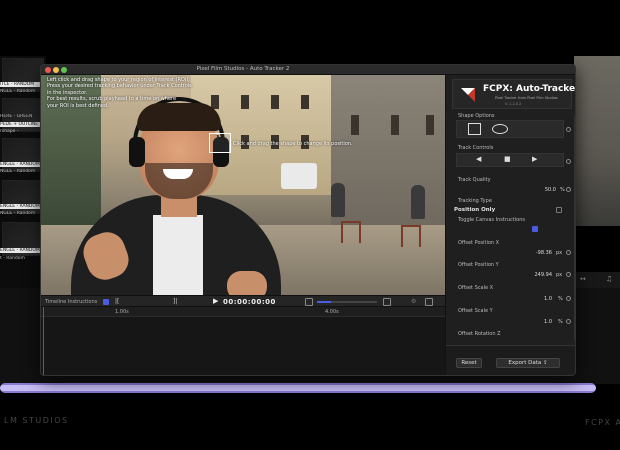  What do you see at coordinates (526, 98) in the screenshot?
I see `plugin-subtitle: Pixel Tracker from Pixel Film Studios` at bounding box center [526, 98].